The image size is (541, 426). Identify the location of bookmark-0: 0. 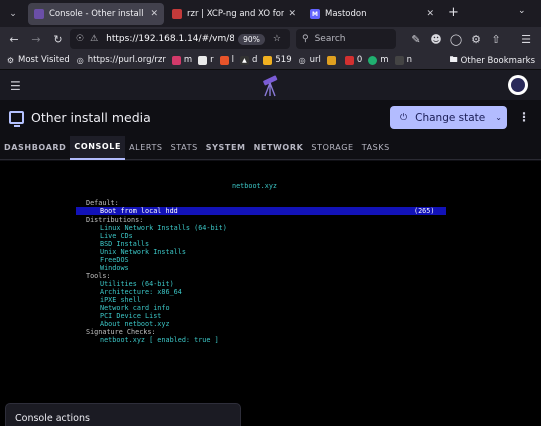
(353, 60).